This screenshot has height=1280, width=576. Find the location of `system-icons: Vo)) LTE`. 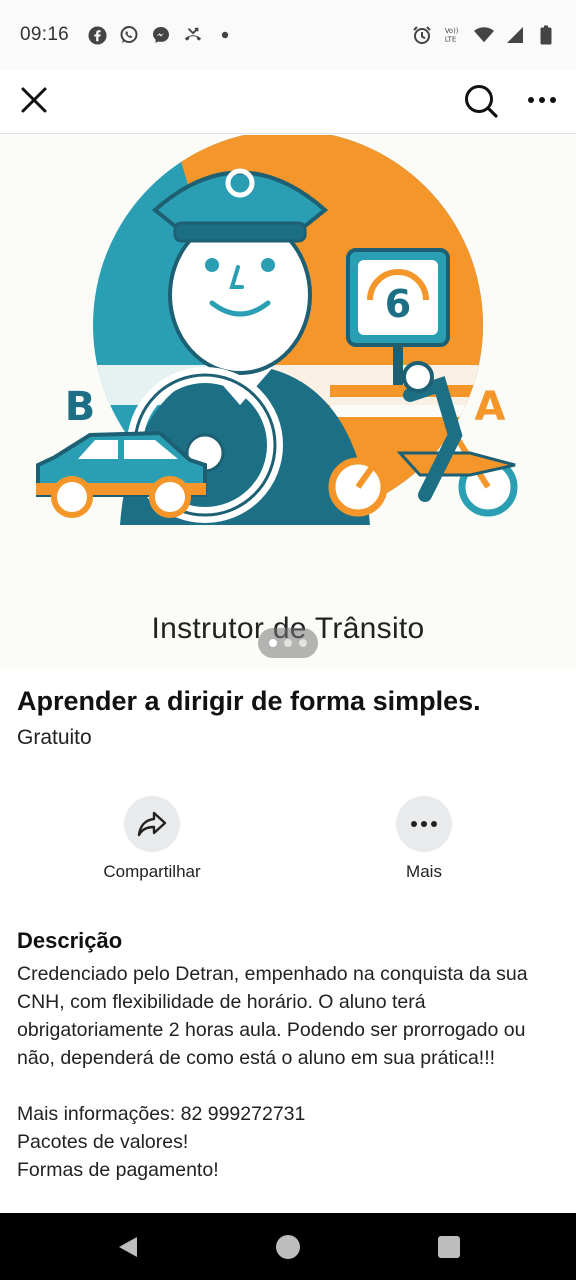

system-icons: Vo)) LTE is located at coordinates (484, 35).